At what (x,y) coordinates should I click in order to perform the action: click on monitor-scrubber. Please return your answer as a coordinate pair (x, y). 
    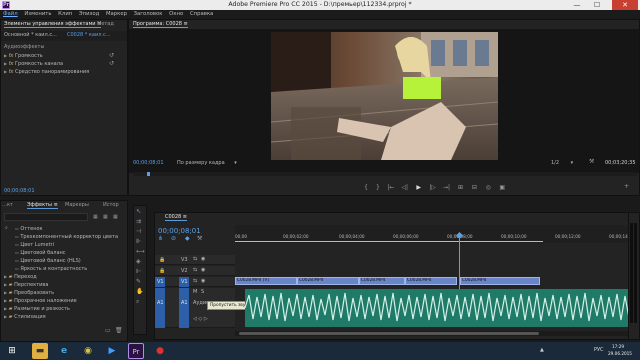
    Looking at the image, I should click on (385, 174).